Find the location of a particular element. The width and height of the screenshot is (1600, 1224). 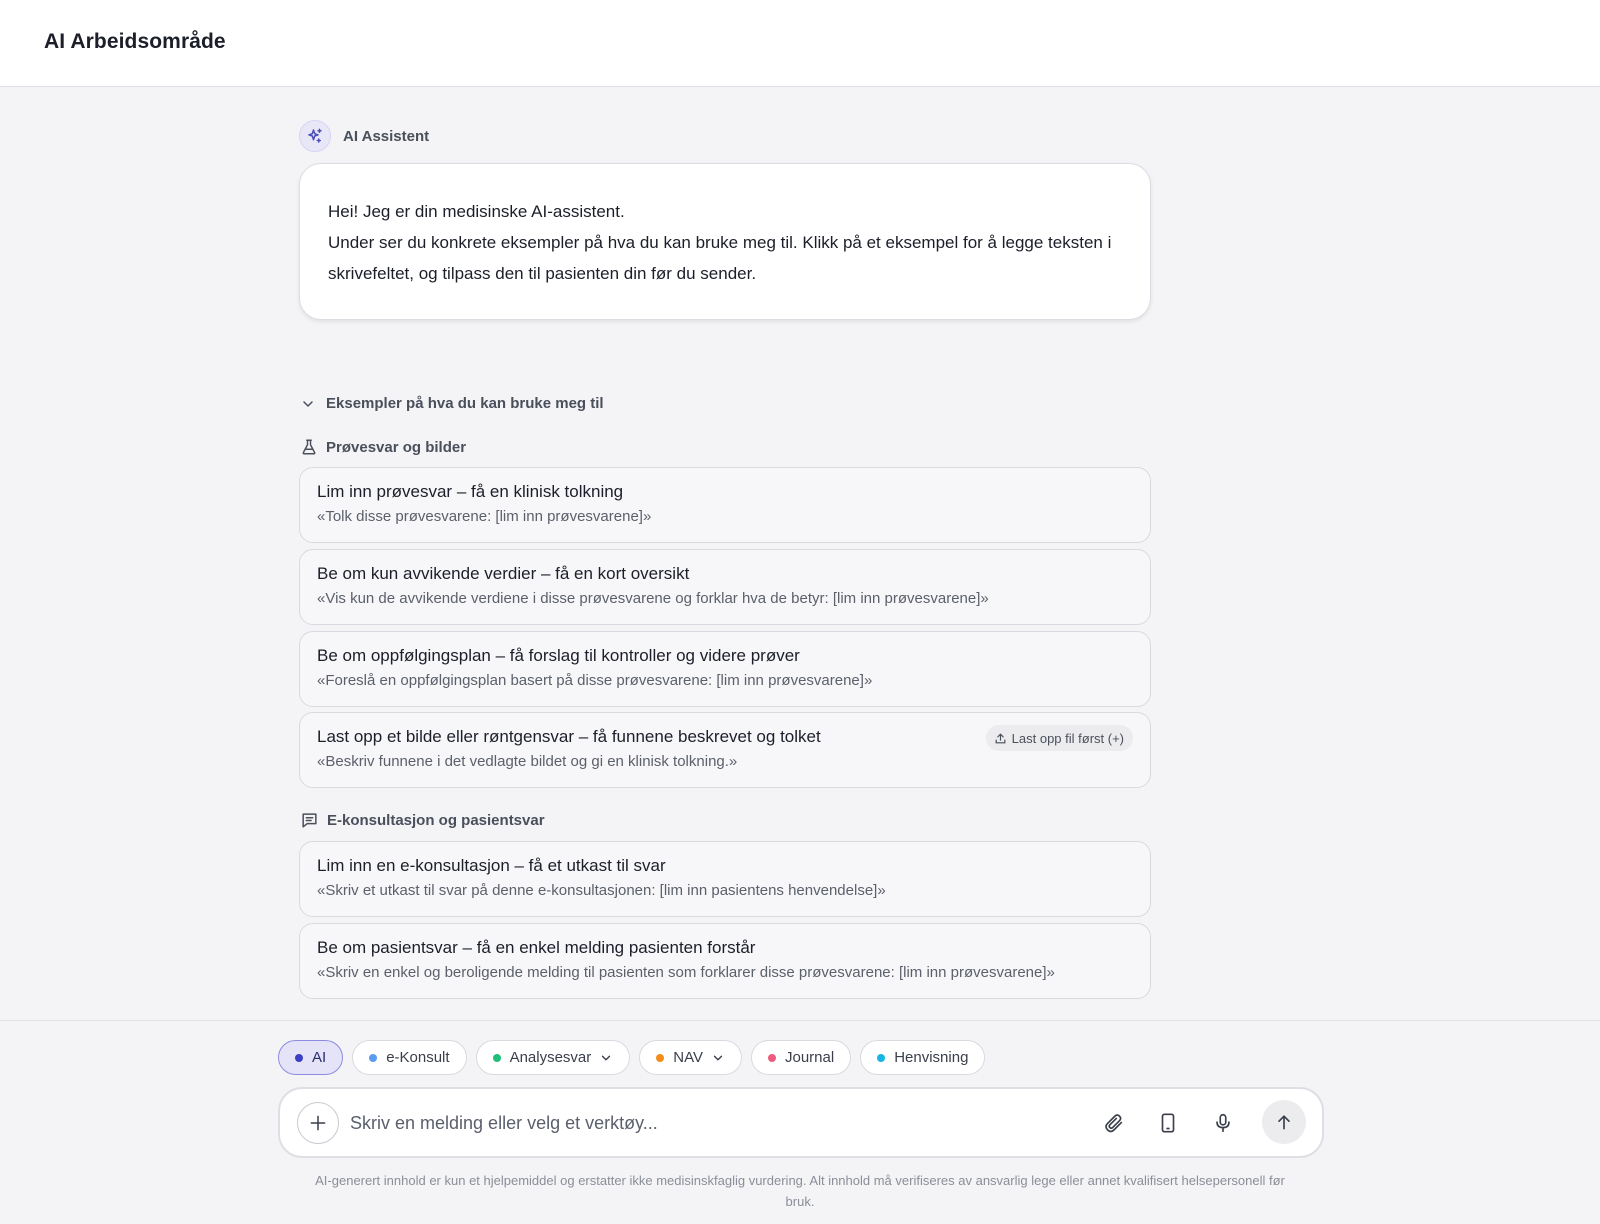

microphone-icon is located at coordinates (1223, 1123).